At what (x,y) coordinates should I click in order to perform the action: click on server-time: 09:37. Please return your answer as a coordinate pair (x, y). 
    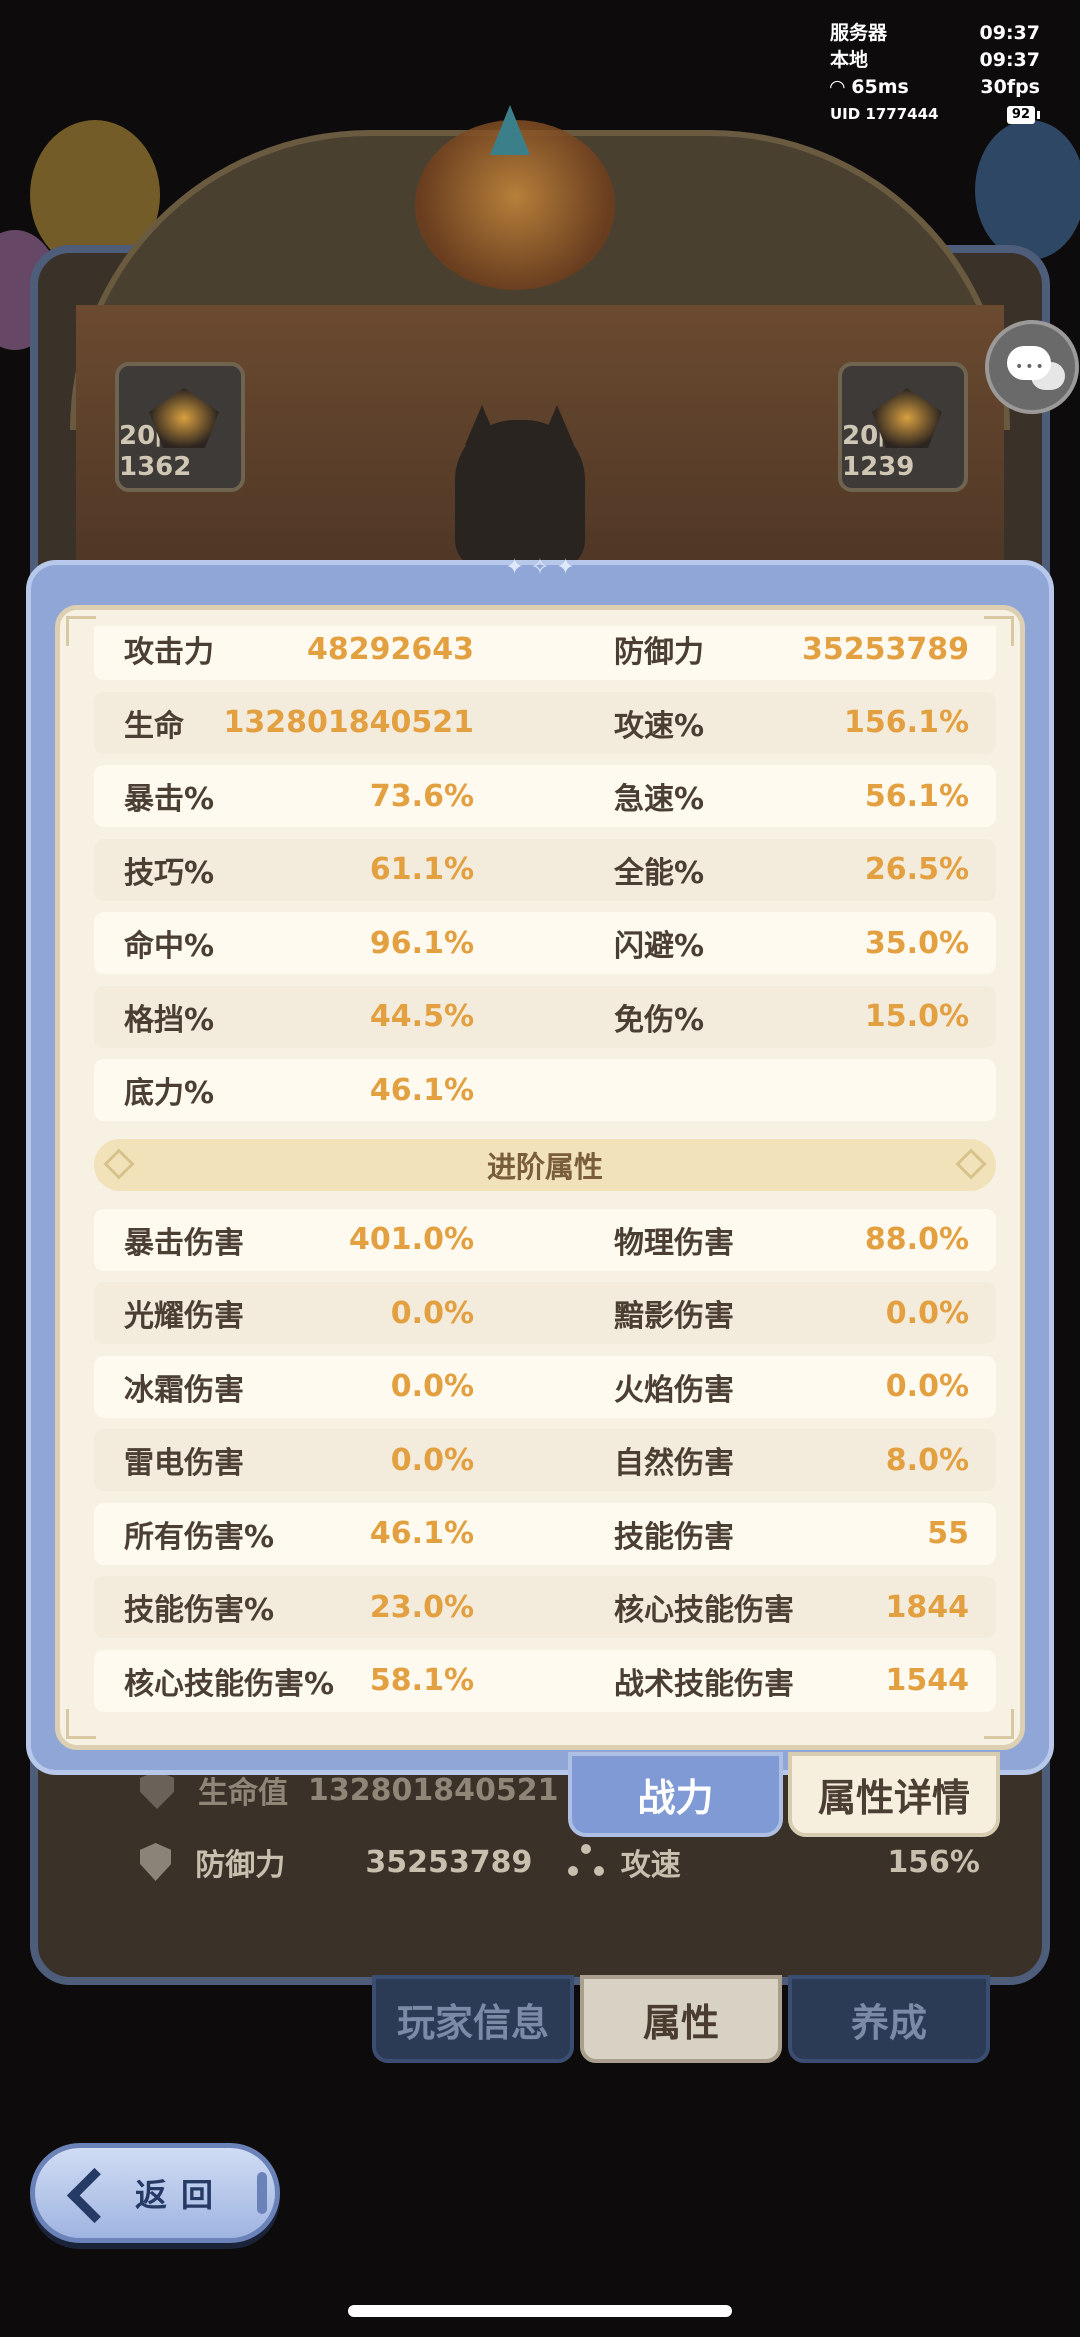
    Looking at the image, I should click on (1009, 33).